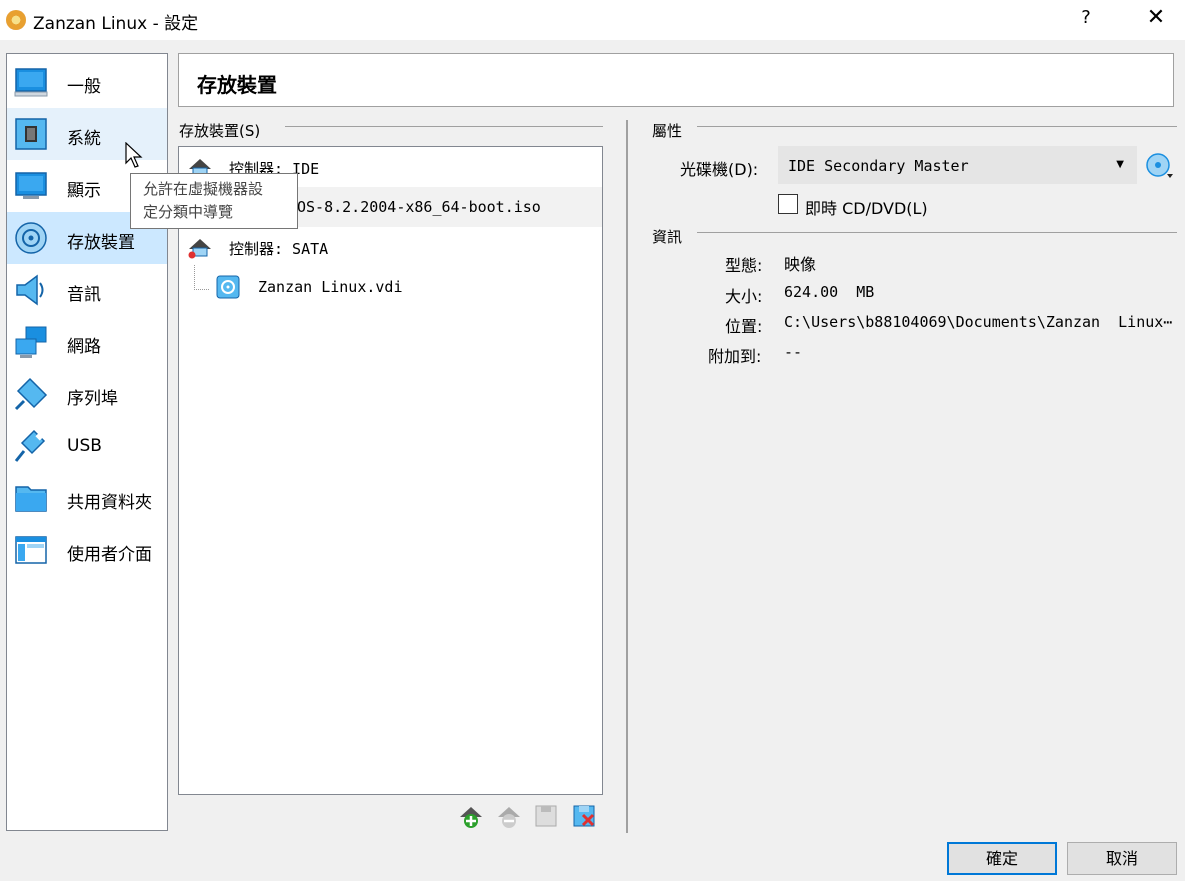  I want to click on remove-controller-icon, so click(584, 816).